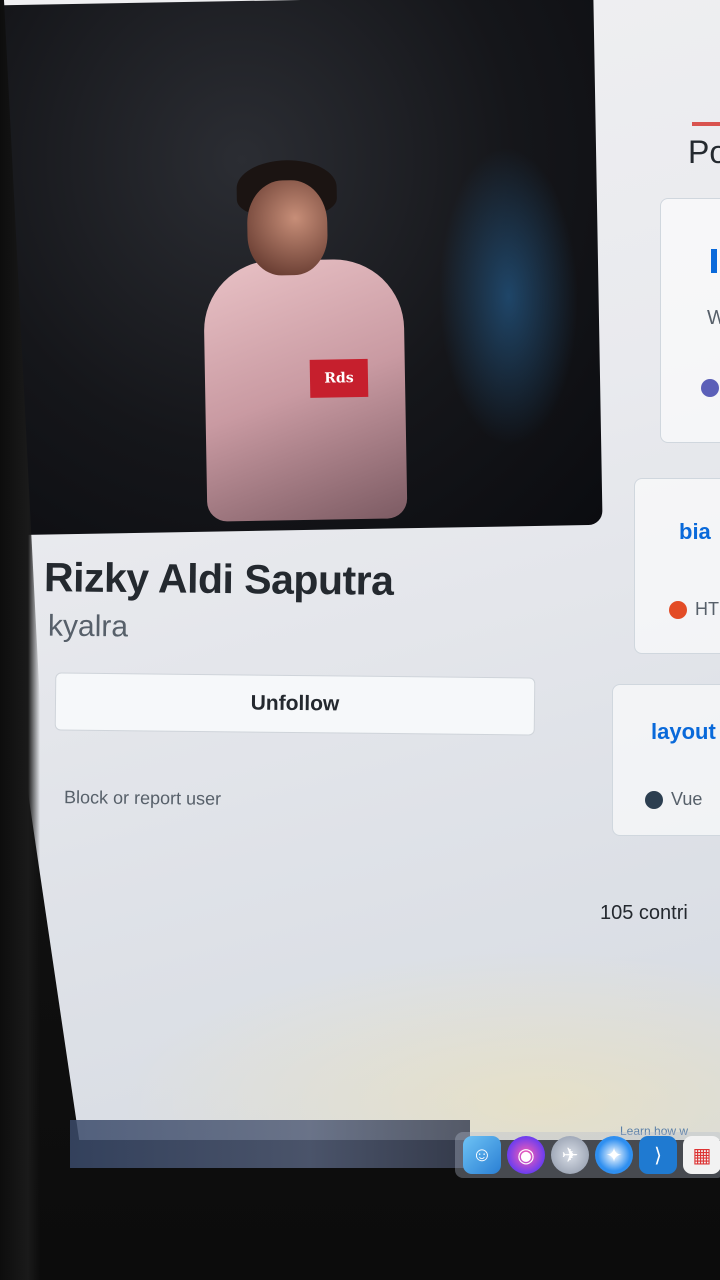 The image size is (720, 1280). What do you see at coordinates (666, 760) in the screenshot?
I see `pinned-repo-card: layout Vue` at bounding box center [666, 760].